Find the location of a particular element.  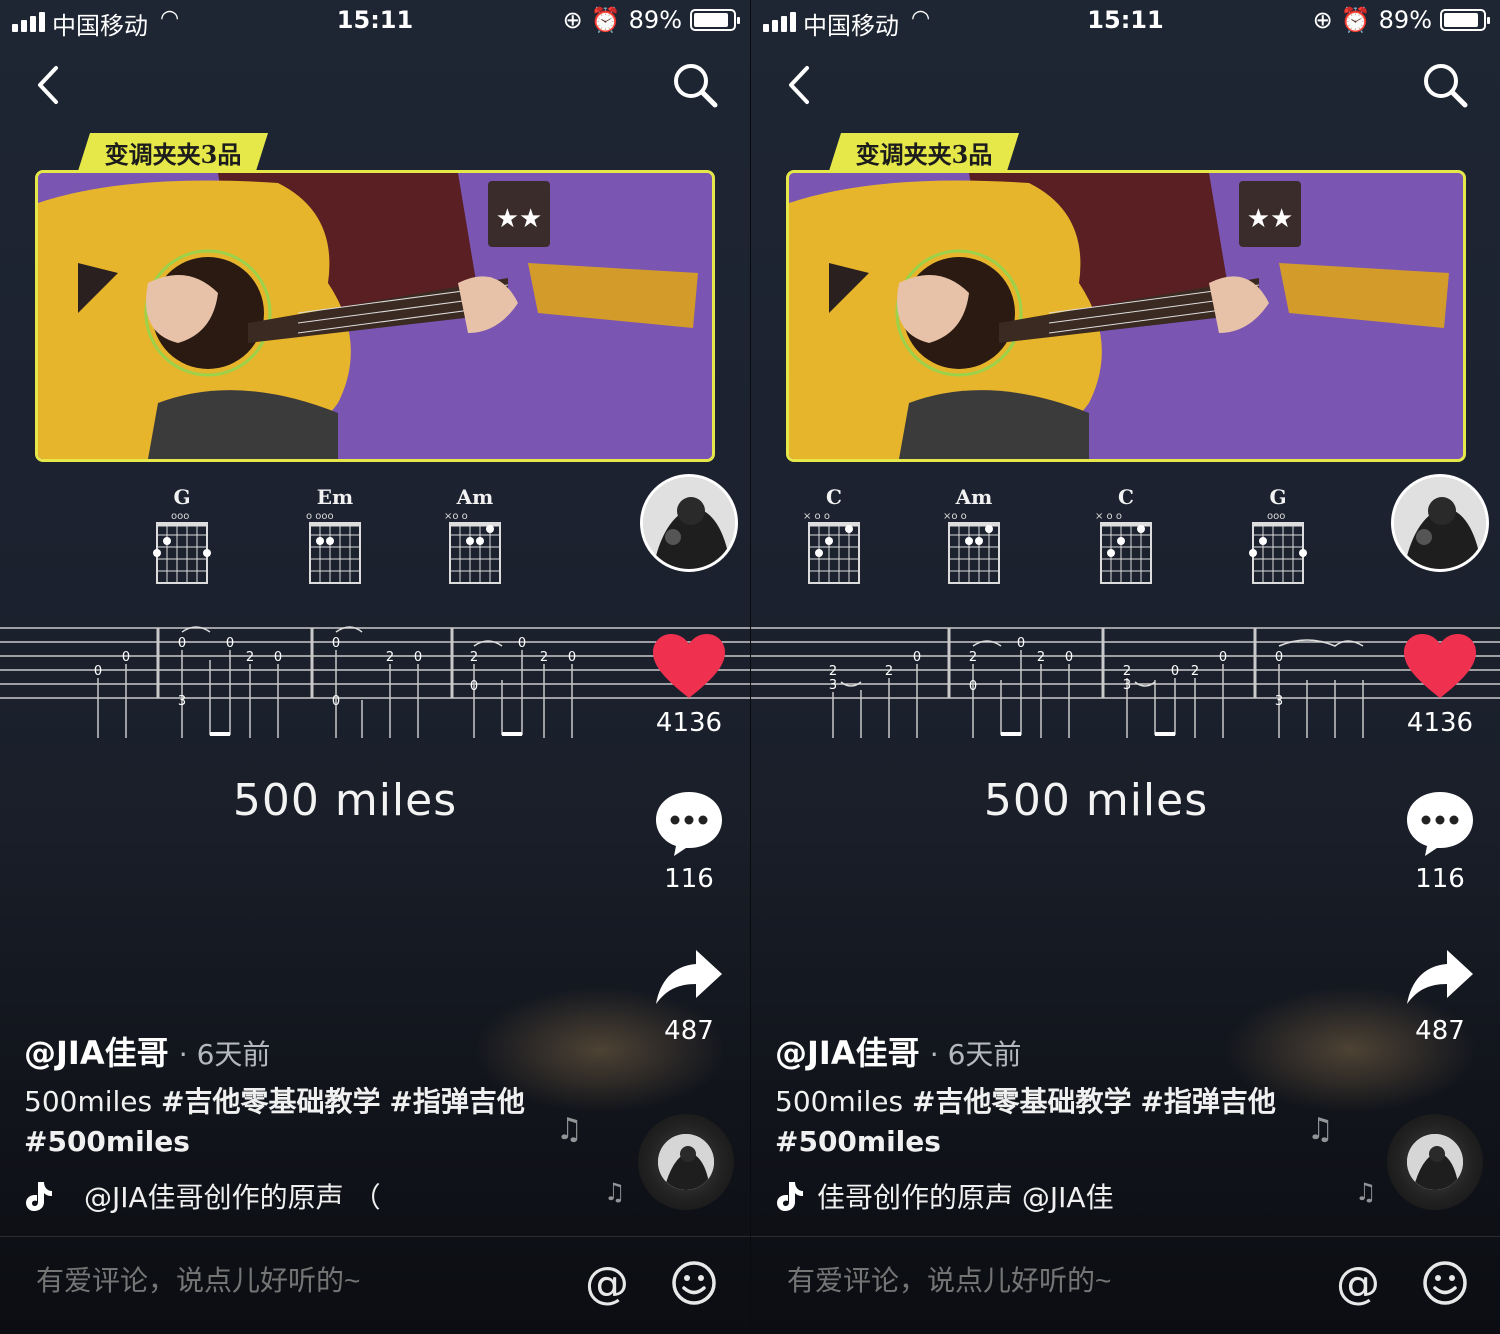

chord-diagrams: C × o o Am ×o o C × o o G ooo is located at coordinates (1066, 545).